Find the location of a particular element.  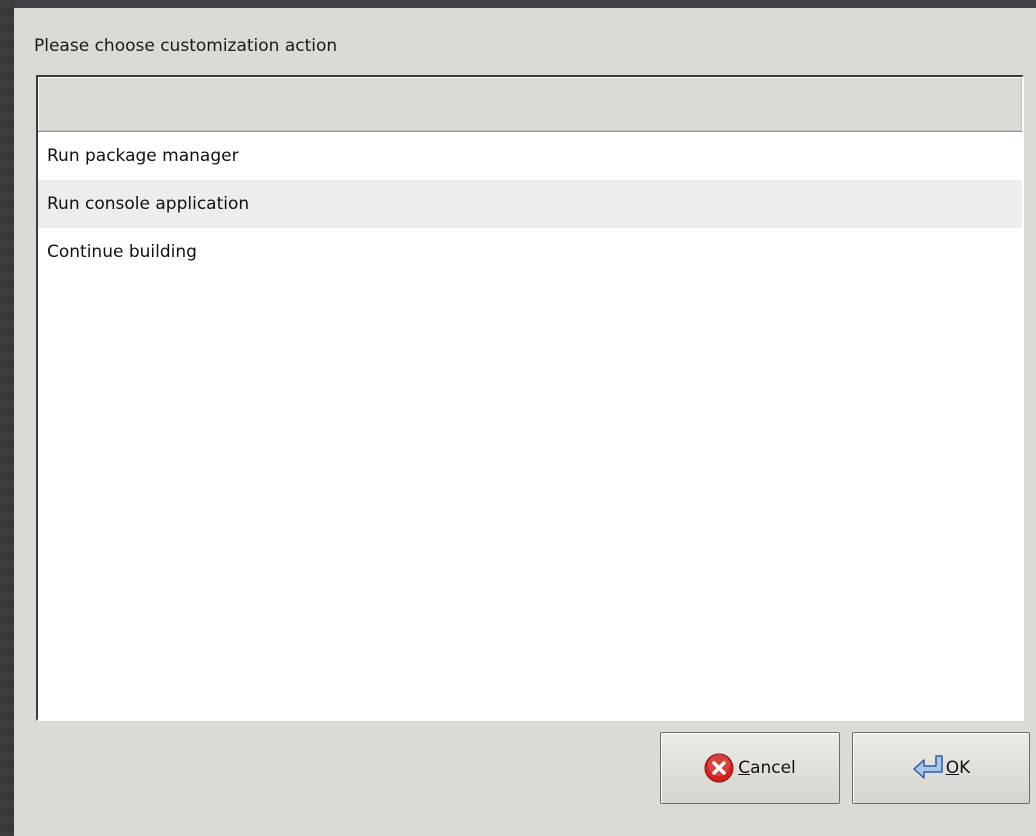

desktop-left-edge is located at coordinates (7, 418).